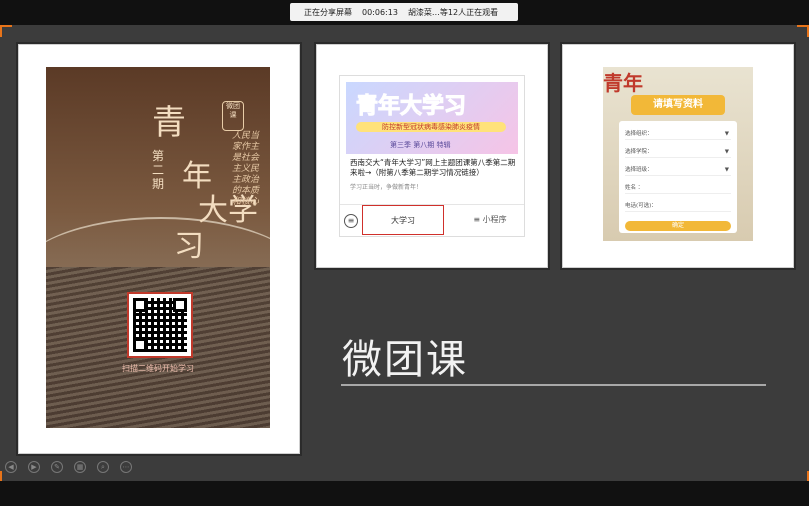 This screenshot has height=506, width=809. What do you see at coordinates (160, 325) in the screenshot?
I see `qr-code` at bounding box center [160, 325].